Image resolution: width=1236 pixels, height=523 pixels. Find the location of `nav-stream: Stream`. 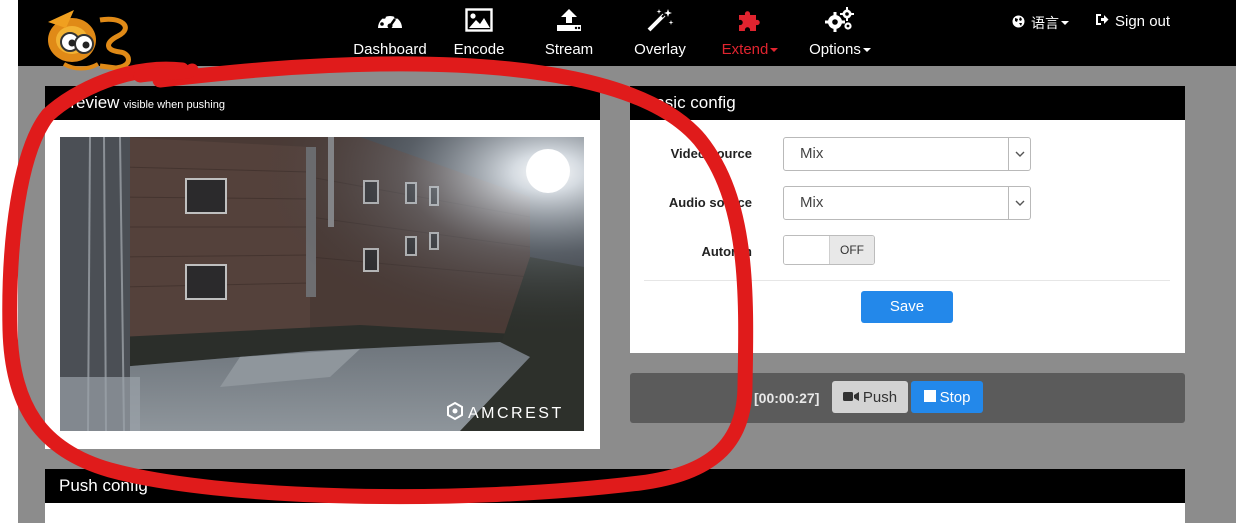

nav-stream: Stream is located at coordinates (569, 33).